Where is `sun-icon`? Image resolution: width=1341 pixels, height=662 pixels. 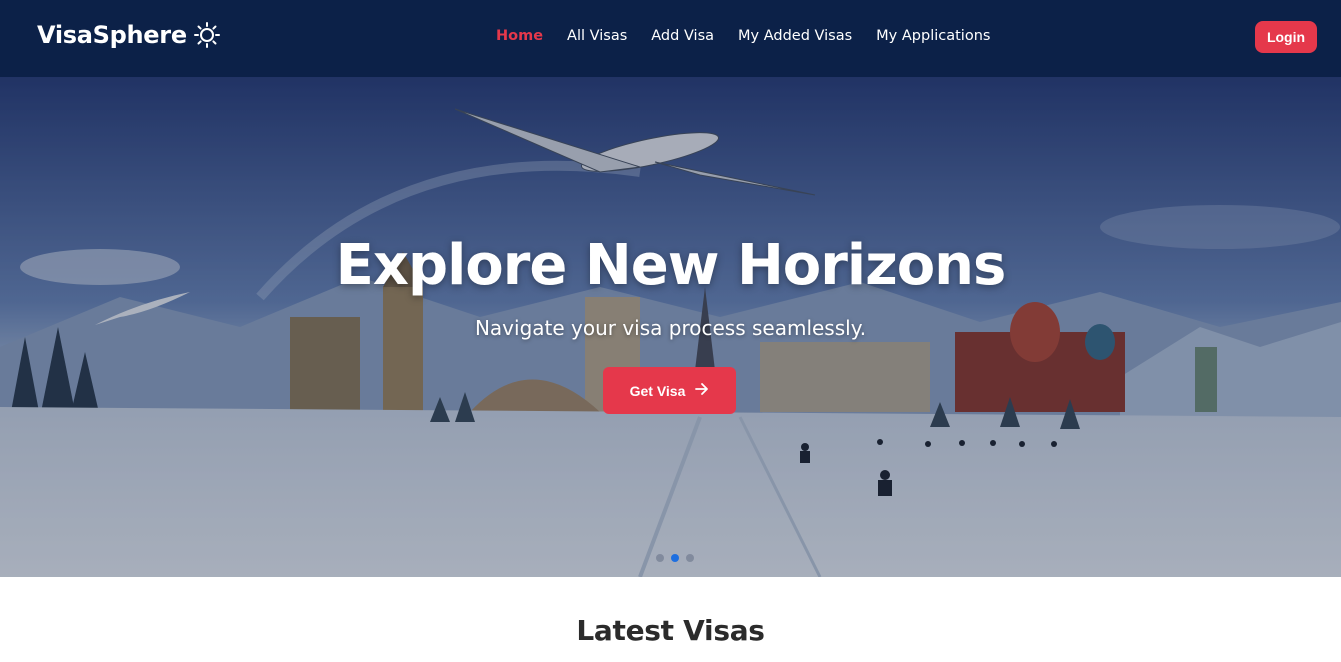
sun-icon is located at coordinates (207, 35).